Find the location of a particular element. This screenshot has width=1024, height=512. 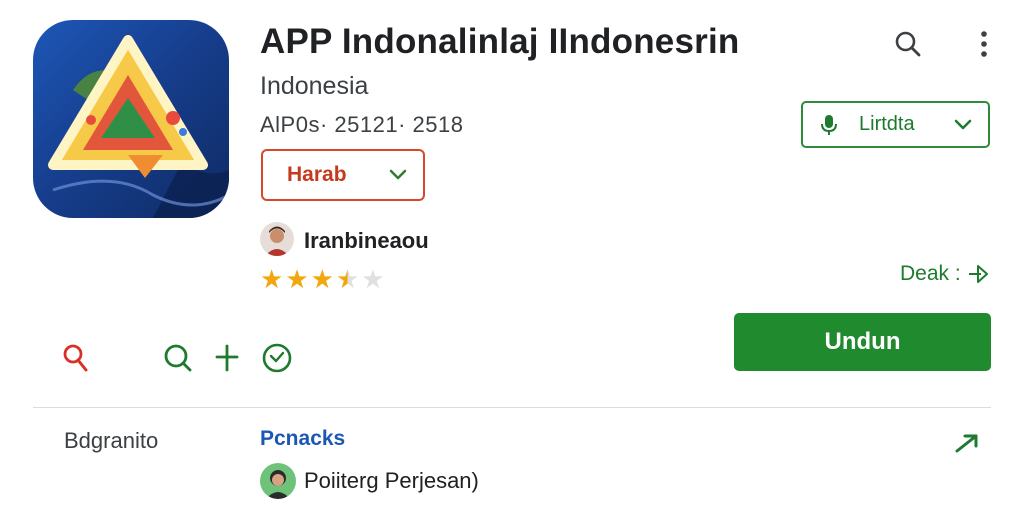

app-subtitle: Indonesia is located at coordinates (314, 86).